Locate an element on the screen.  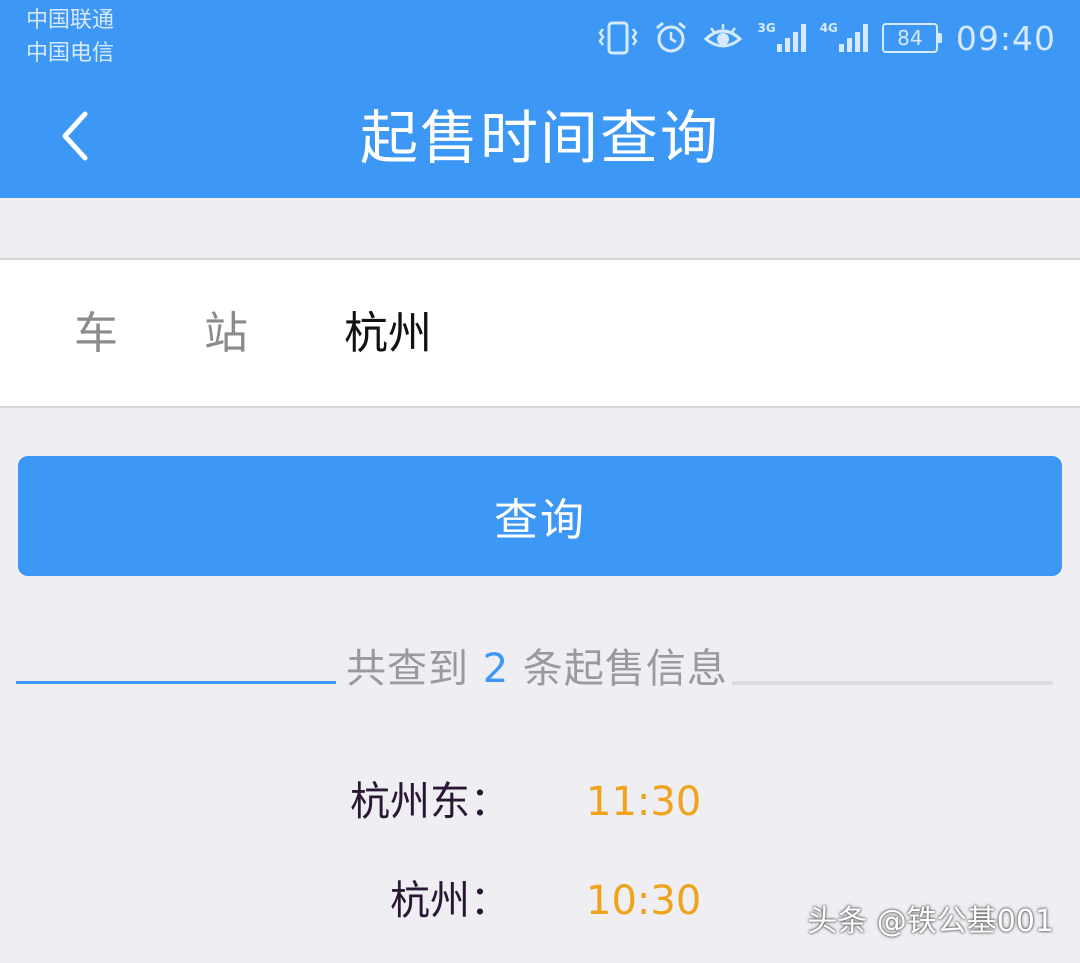
result-sale-time: 11:30 is located at coordinates (644, 802).